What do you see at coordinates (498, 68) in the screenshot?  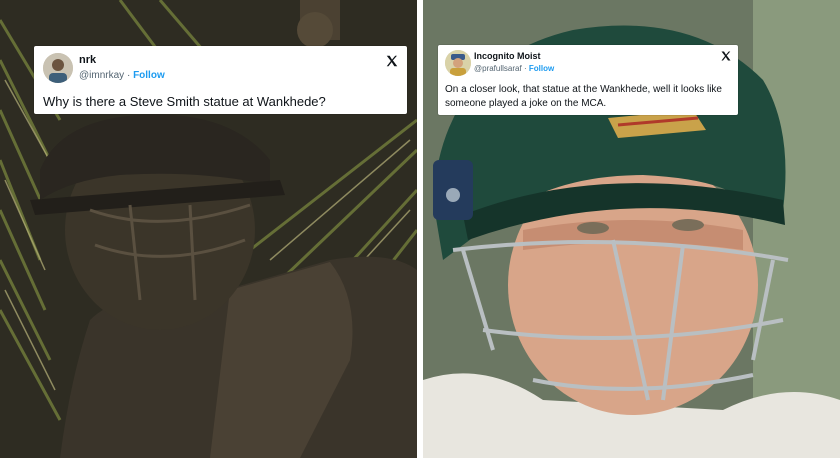 I see `user-handle: @prafullsaraf` at bounding box center [498, 68].